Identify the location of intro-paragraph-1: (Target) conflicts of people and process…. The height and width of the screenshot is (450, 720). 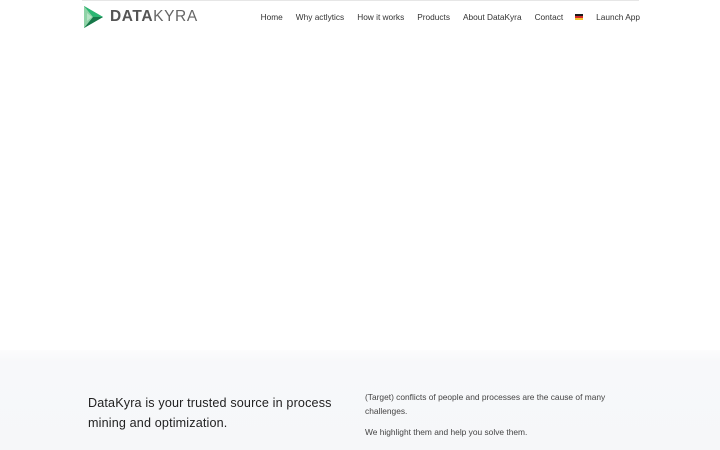
(485, 404).